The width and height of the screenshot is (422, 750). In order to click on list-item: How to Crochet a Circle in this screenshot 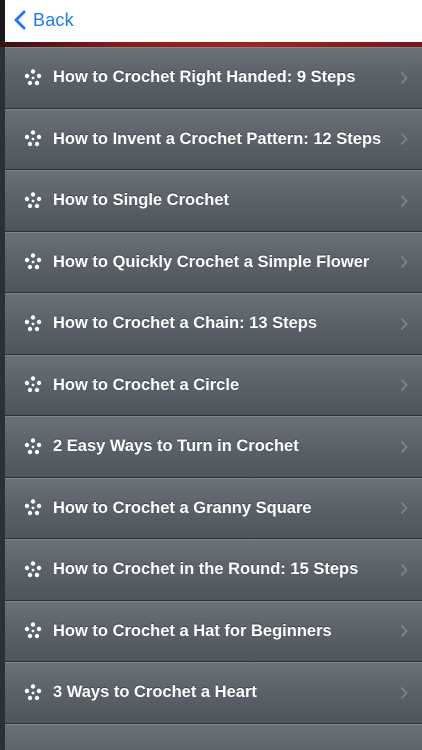, I will do `click(213, 385)`.